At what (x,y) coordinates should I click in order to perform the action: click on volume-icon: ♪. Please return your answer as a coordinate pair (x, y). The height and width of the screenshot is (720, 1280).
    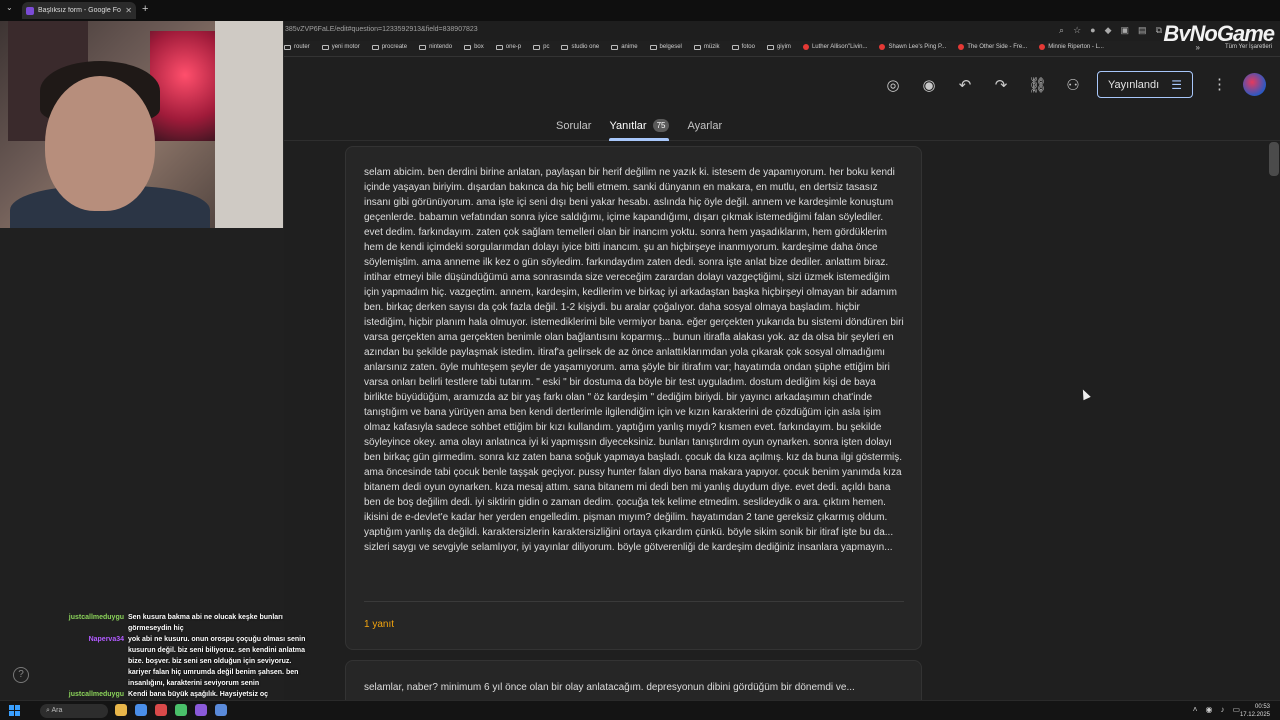
    Looking at the image, I should click on (1222, 709).